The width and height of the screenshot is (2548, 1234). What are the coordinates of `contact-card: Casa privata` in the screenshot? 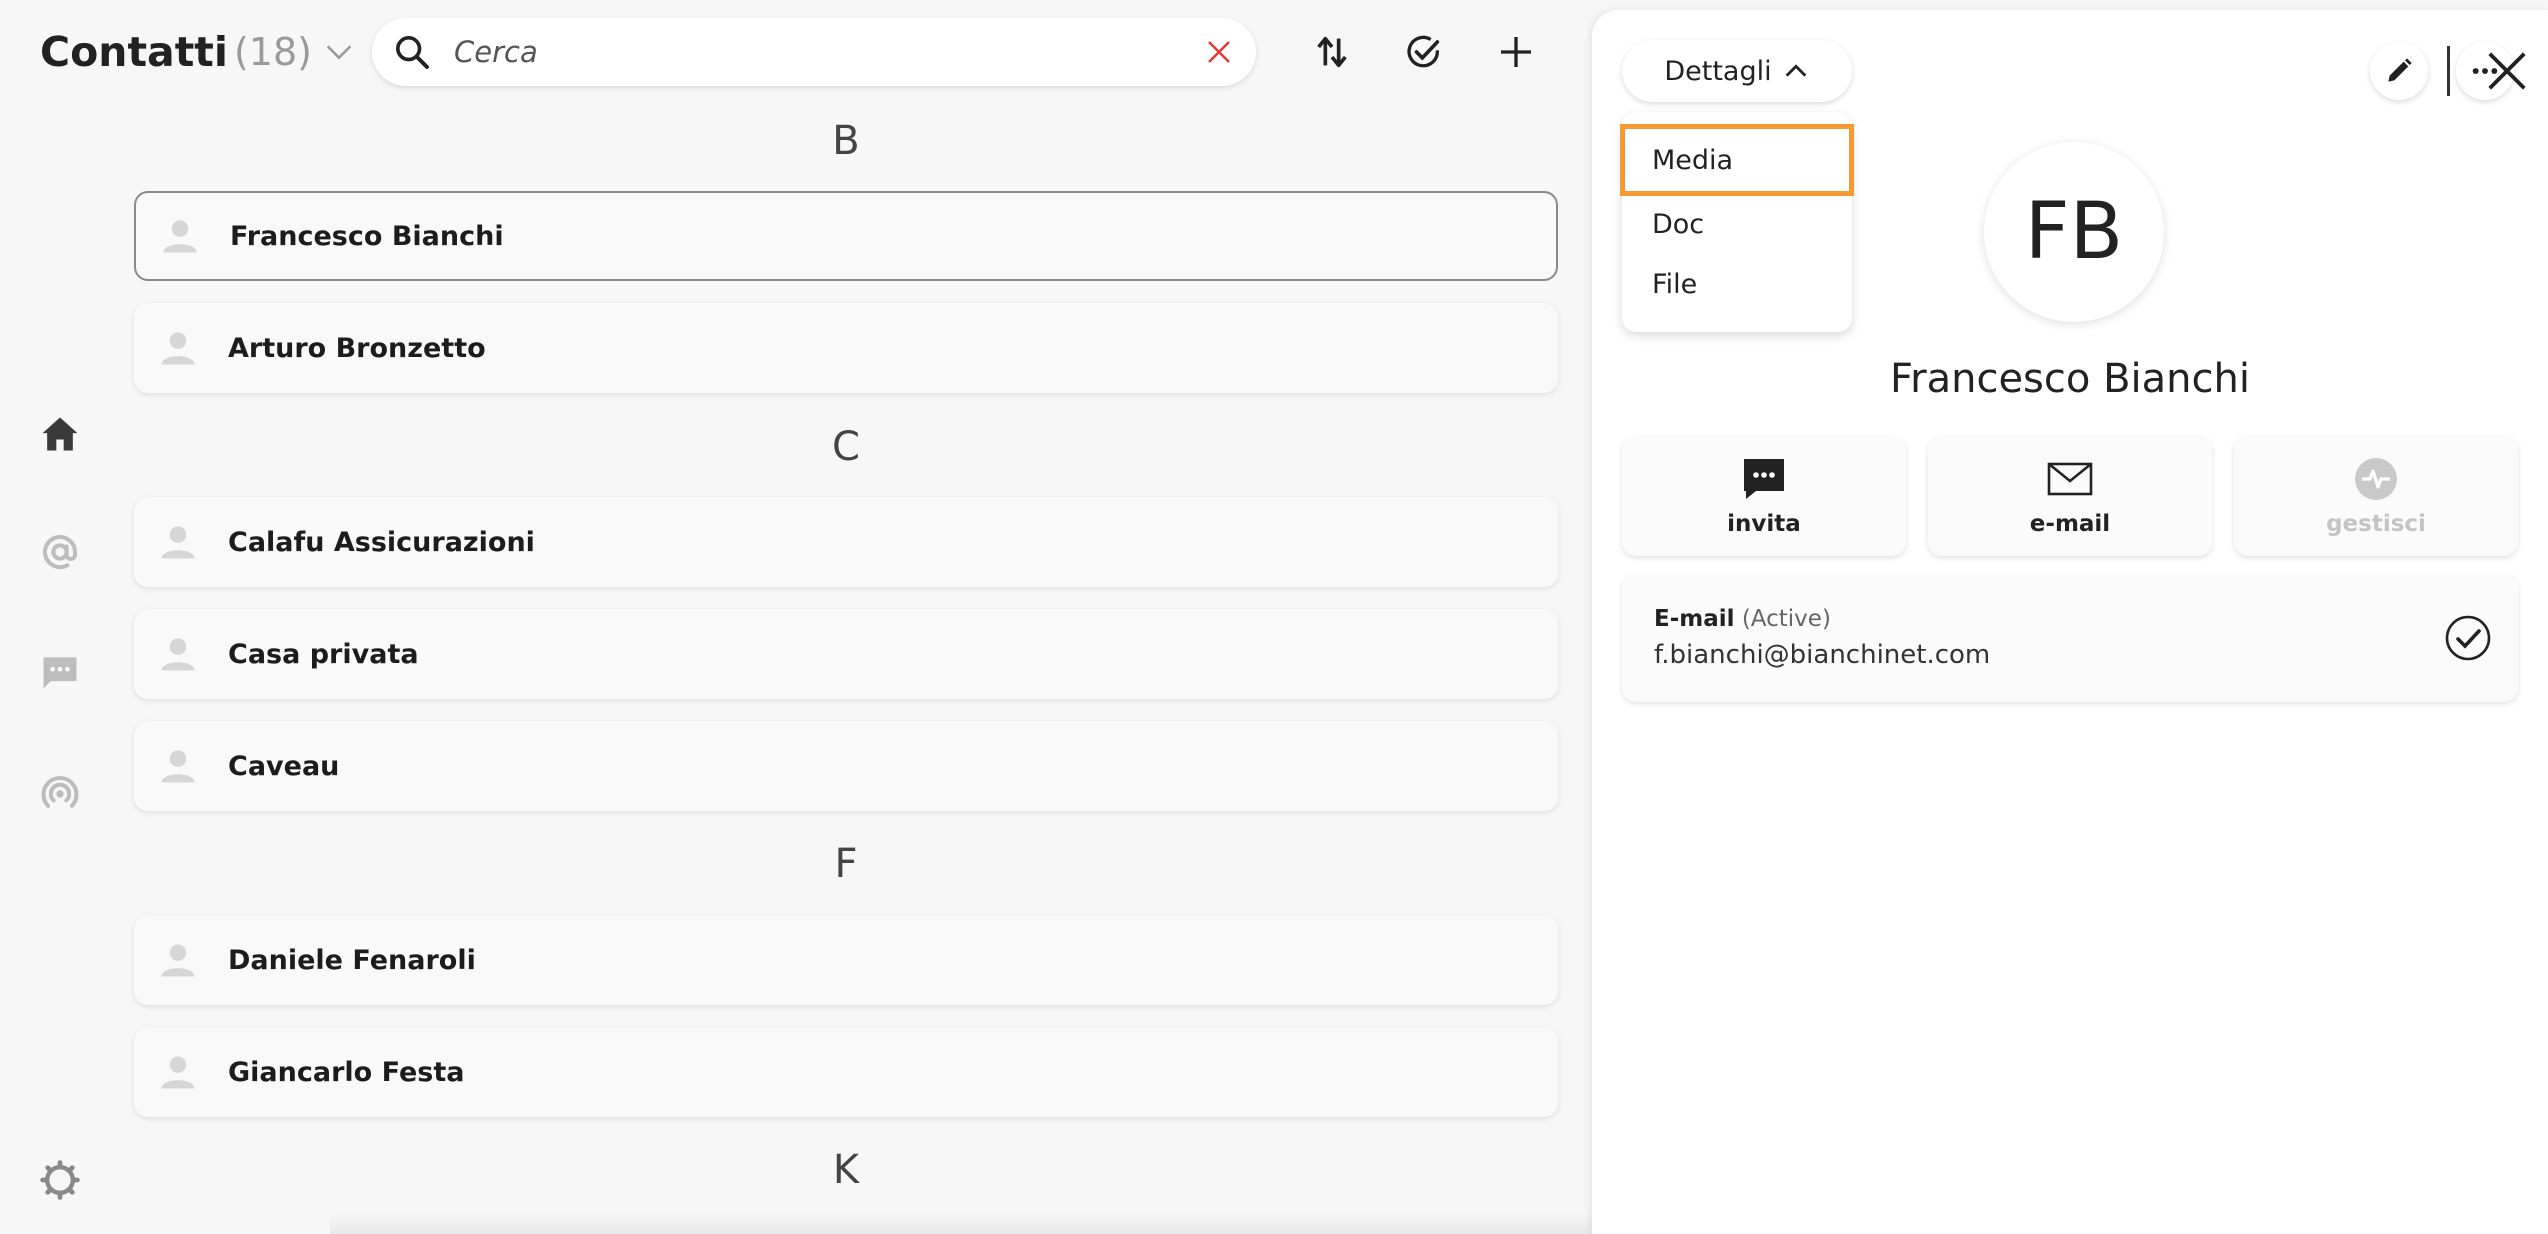 It's located at (846, 654).